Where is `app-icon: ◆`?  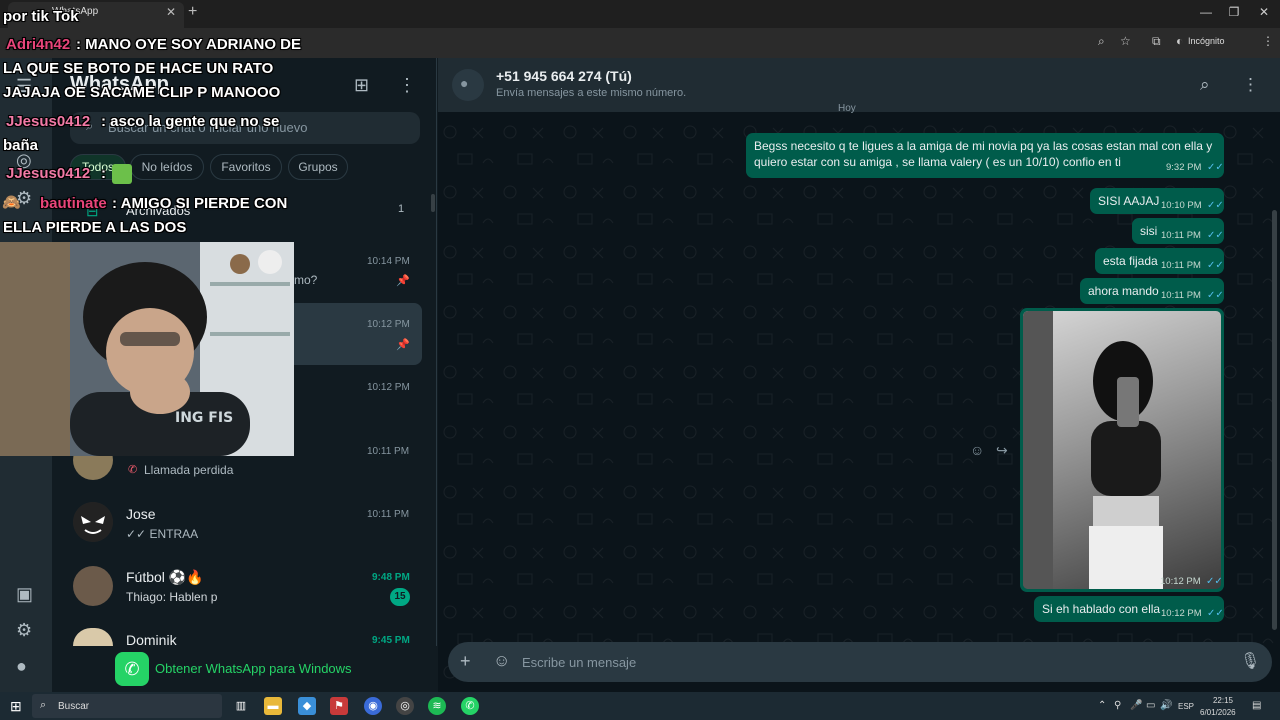
app-icon: ◆ is located at coordinates (307, 706).